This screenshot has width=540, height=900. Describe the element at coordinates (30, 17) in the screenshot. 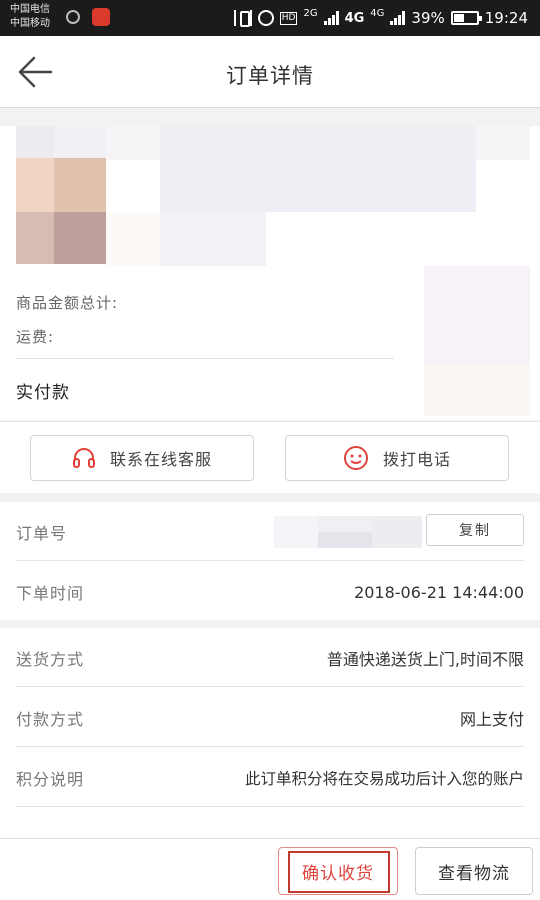

I see `carrier-info: 中国电信 中国移动` at that location.